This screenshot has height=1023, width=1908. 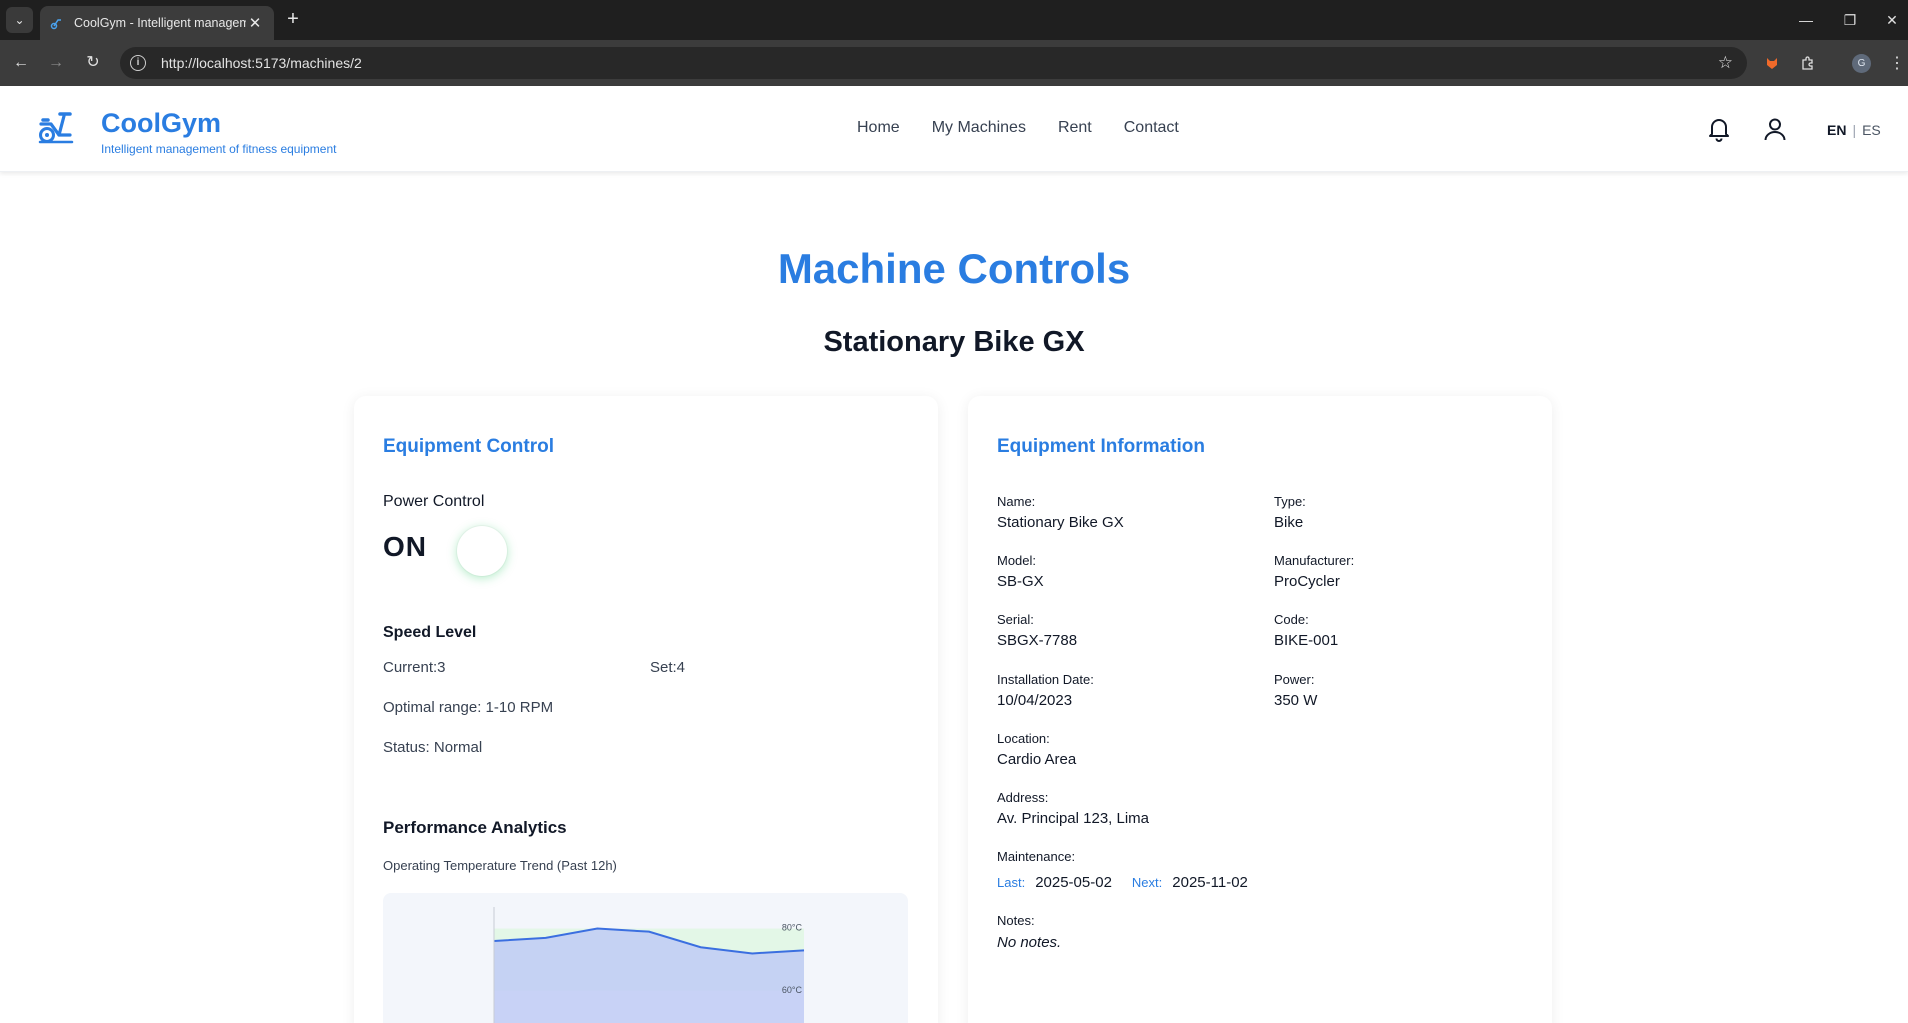 What do you see at coordinates (1772, 63) in the screenshot?
I see `extension-fox-icon` at bounding box center [1772, 63].